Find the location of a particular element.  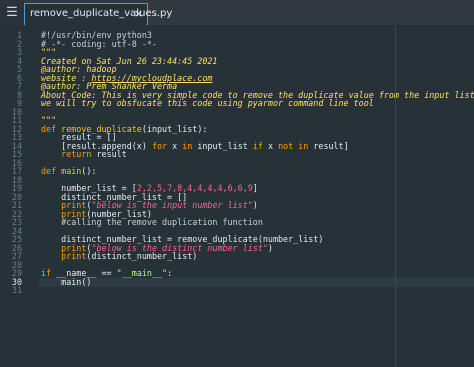

code-token: in is located at coordinates (187, 145).